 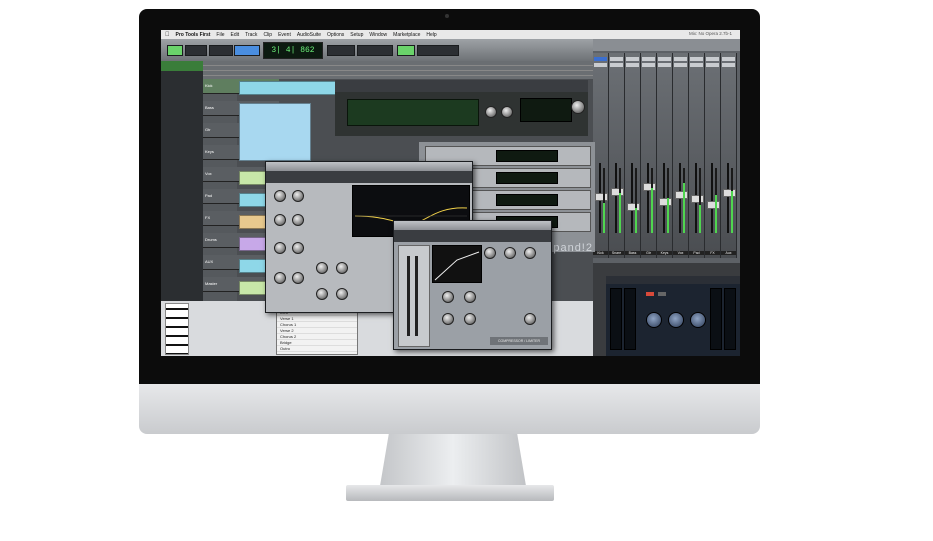 What do you see at coordinates (697, 155) in the screenshot?
I see `mixer-strip: Pad` at bounding box center [697, 155].